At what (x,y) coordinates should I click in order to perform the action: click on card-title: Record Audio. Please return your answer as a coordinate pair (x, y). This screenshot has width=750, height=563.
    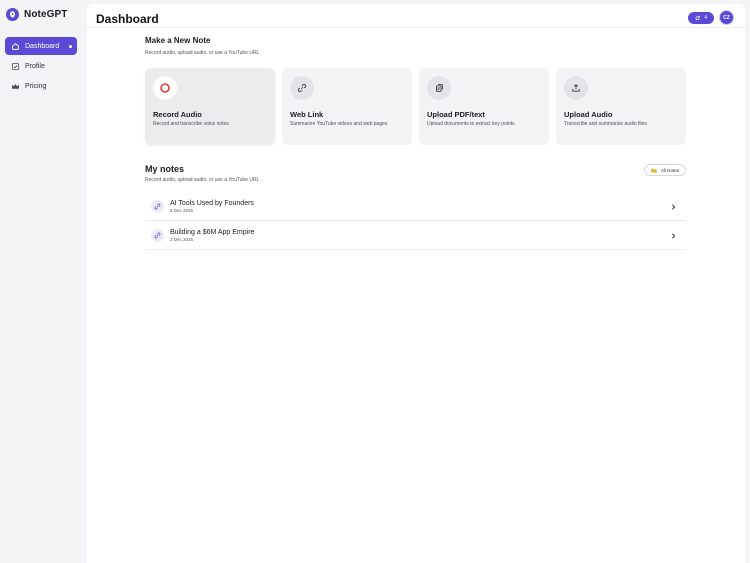
    Looking at the image, I should click on (177, 114).